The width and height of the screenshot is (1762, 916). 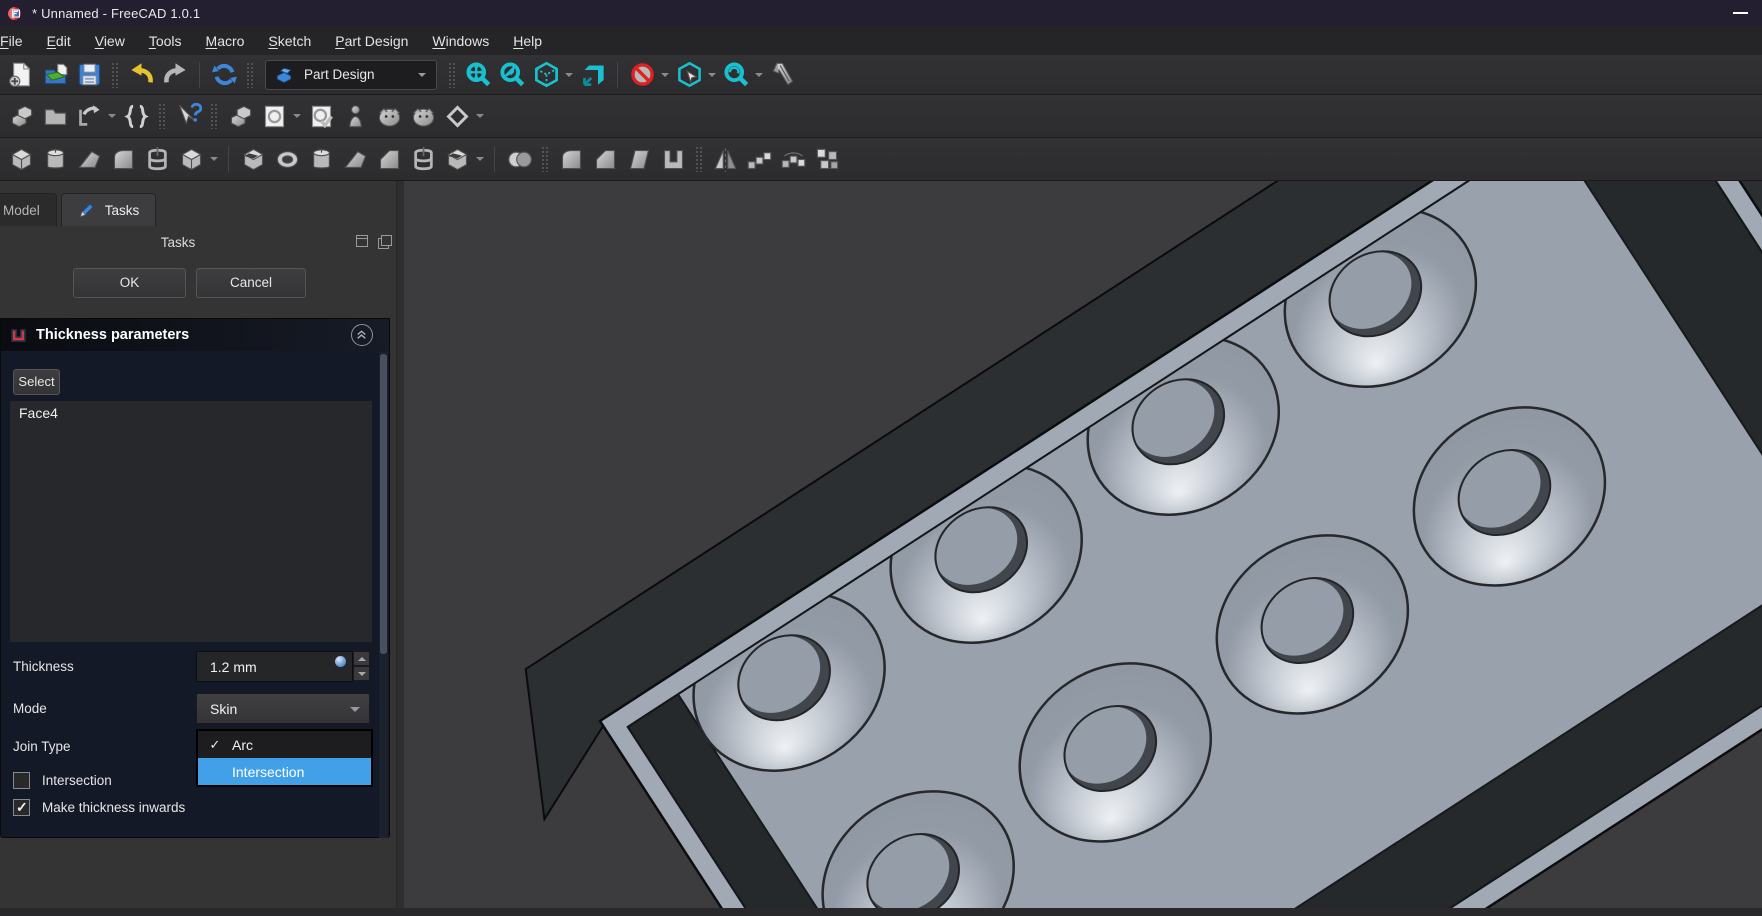 I want to click on whats-this-icon, so click(x=188, y=116).